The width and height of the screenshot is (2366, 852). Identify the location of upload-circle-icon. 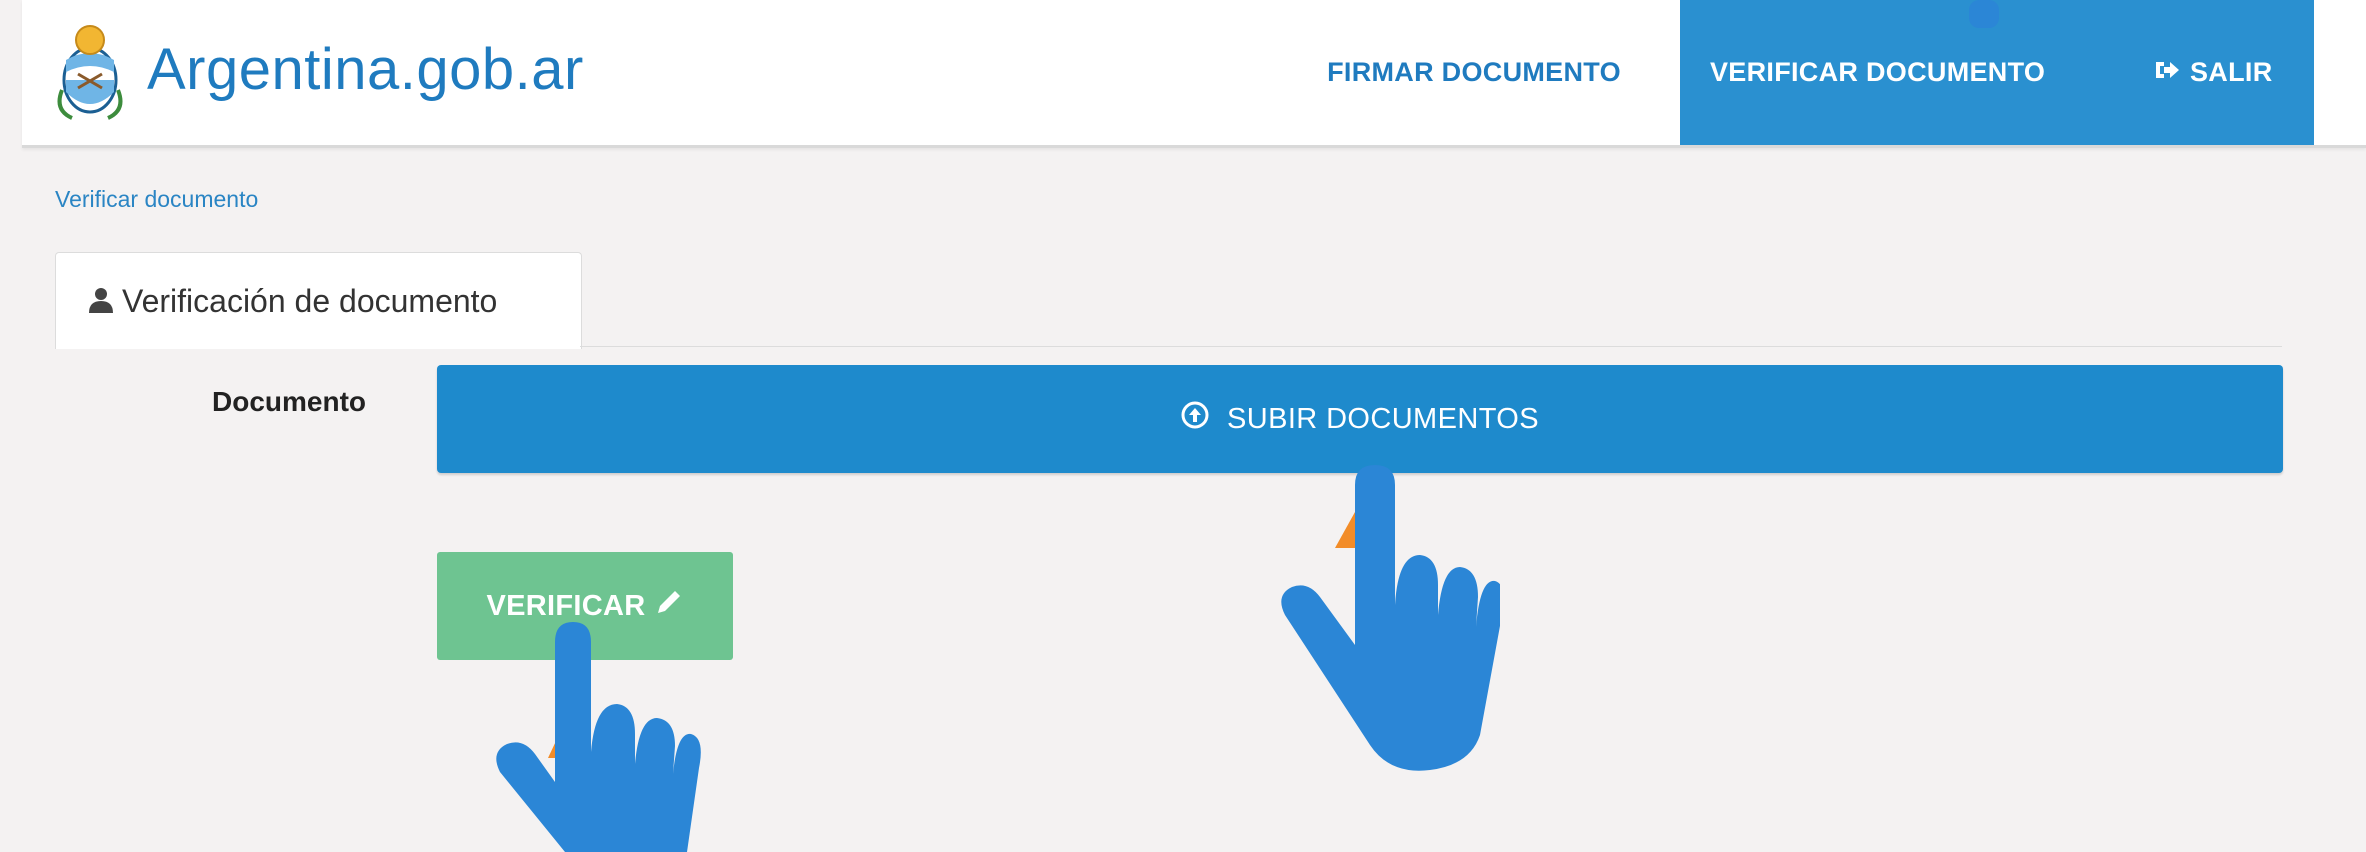
(1195, 419).